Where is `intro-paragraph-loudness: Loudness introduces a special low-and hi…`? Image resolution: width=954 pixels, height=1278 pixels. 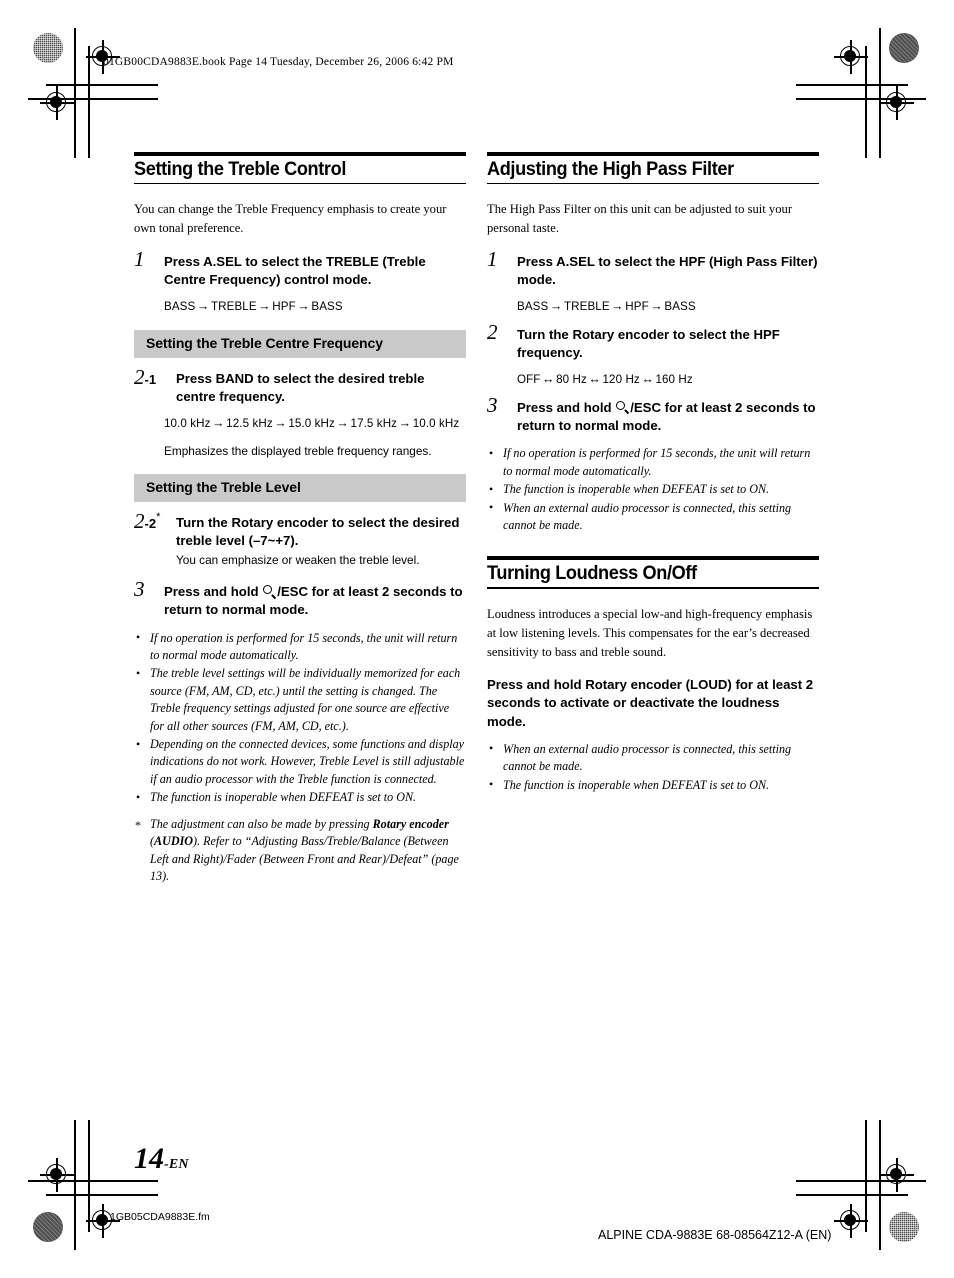
intro-paragraph-loudness: Loudness introduces a special low-and hi… is located at coordinates (650, 633).